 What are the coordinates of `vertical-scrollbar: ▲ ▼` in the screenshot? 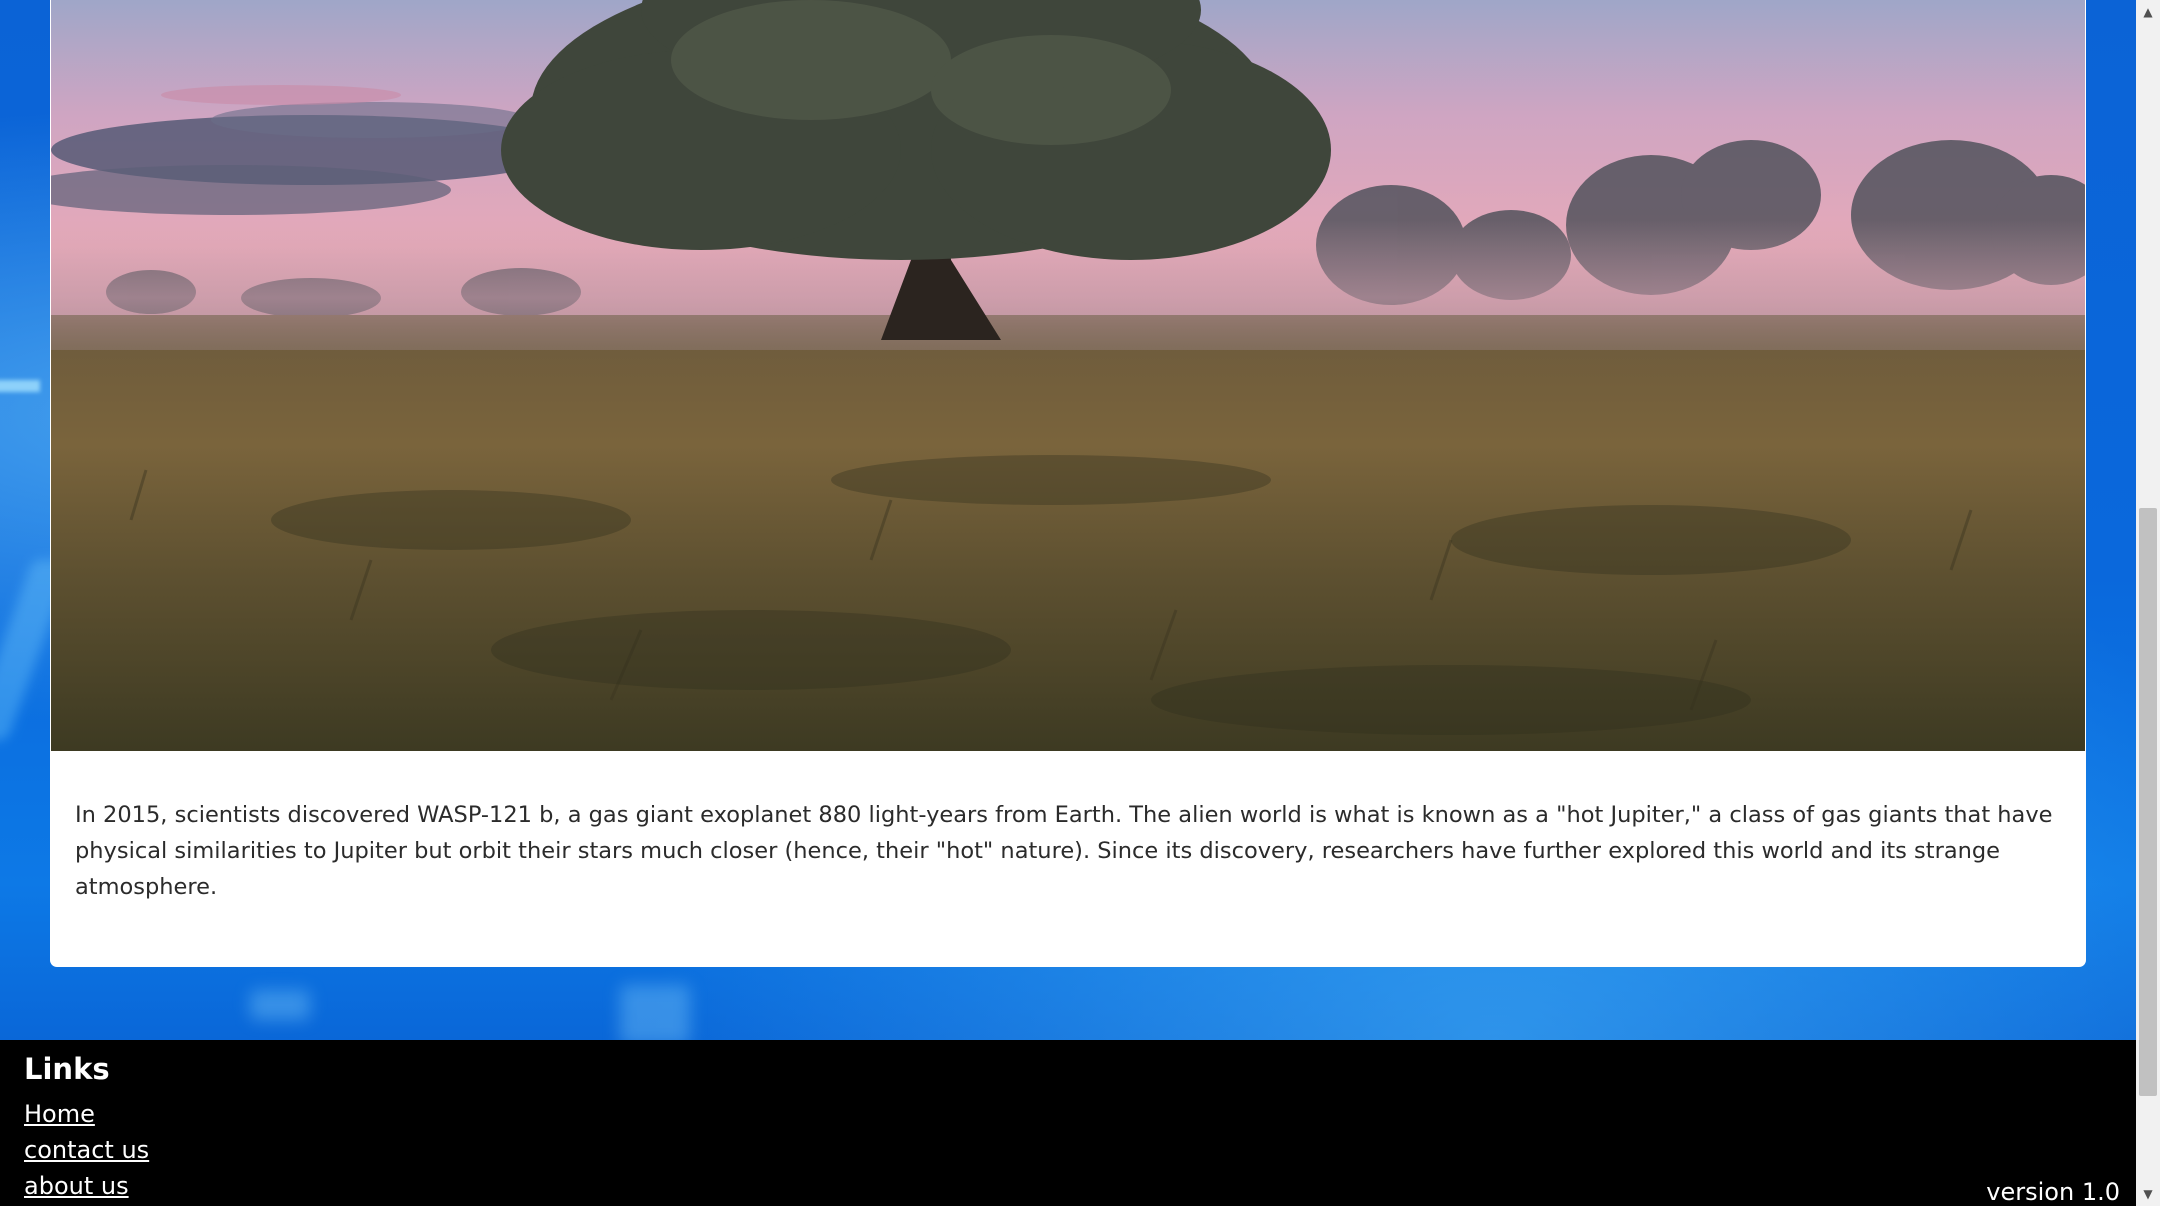 It's located at (2148, 603).